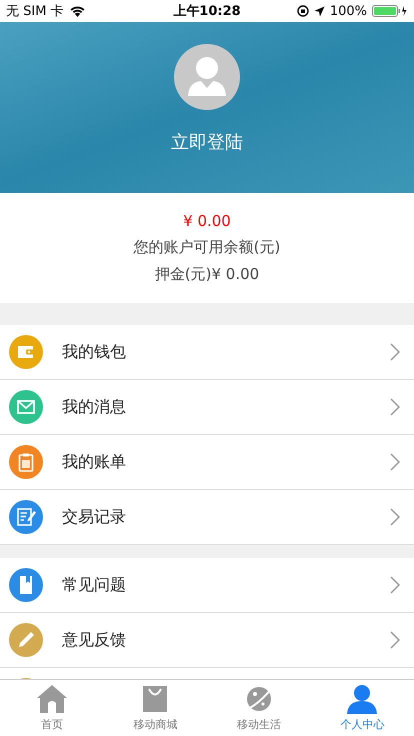  I want to click on person-icon, so click(362, 699).